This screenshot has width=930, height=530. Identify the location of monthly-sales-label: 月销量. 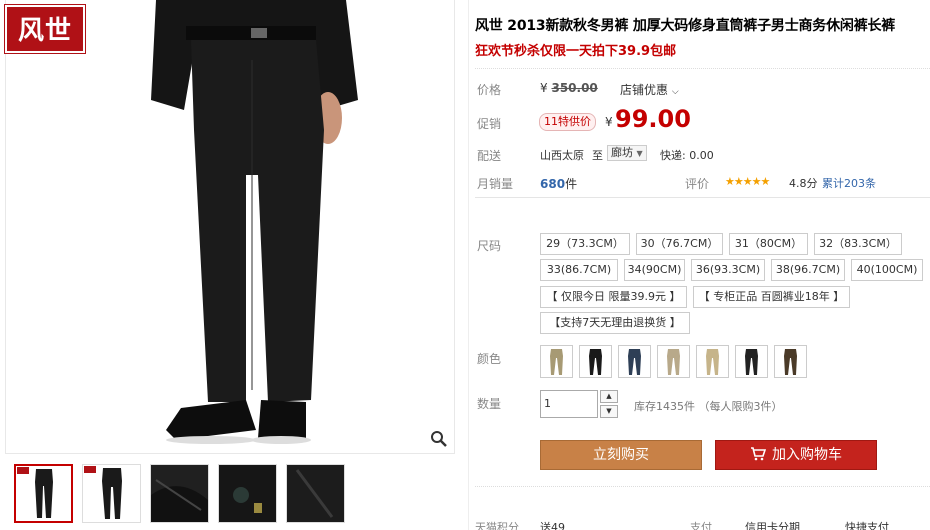
(495, 184).